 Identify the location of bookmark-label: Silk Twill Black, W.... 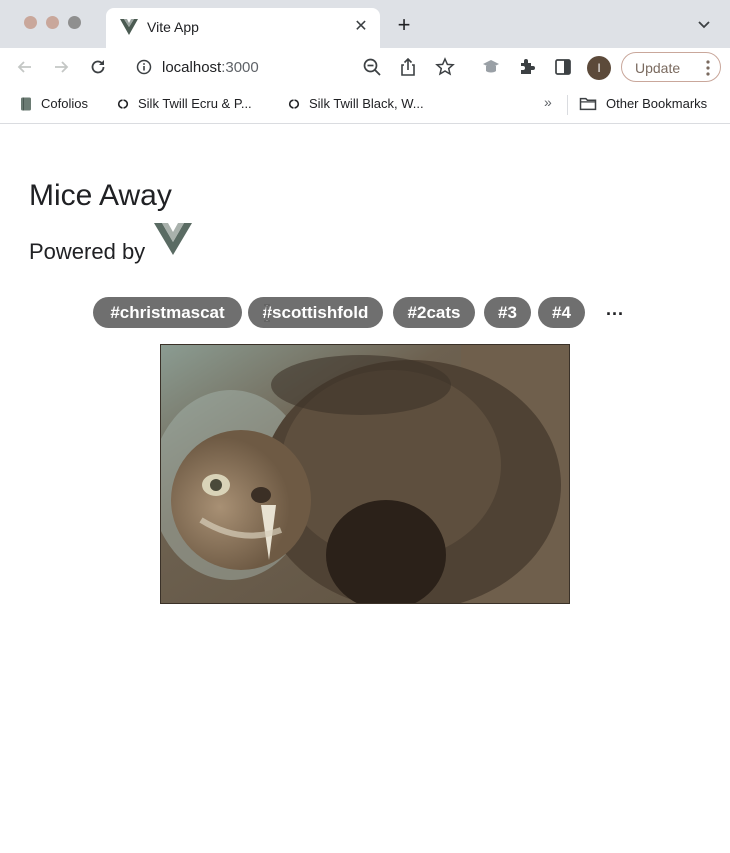
(366, 104).